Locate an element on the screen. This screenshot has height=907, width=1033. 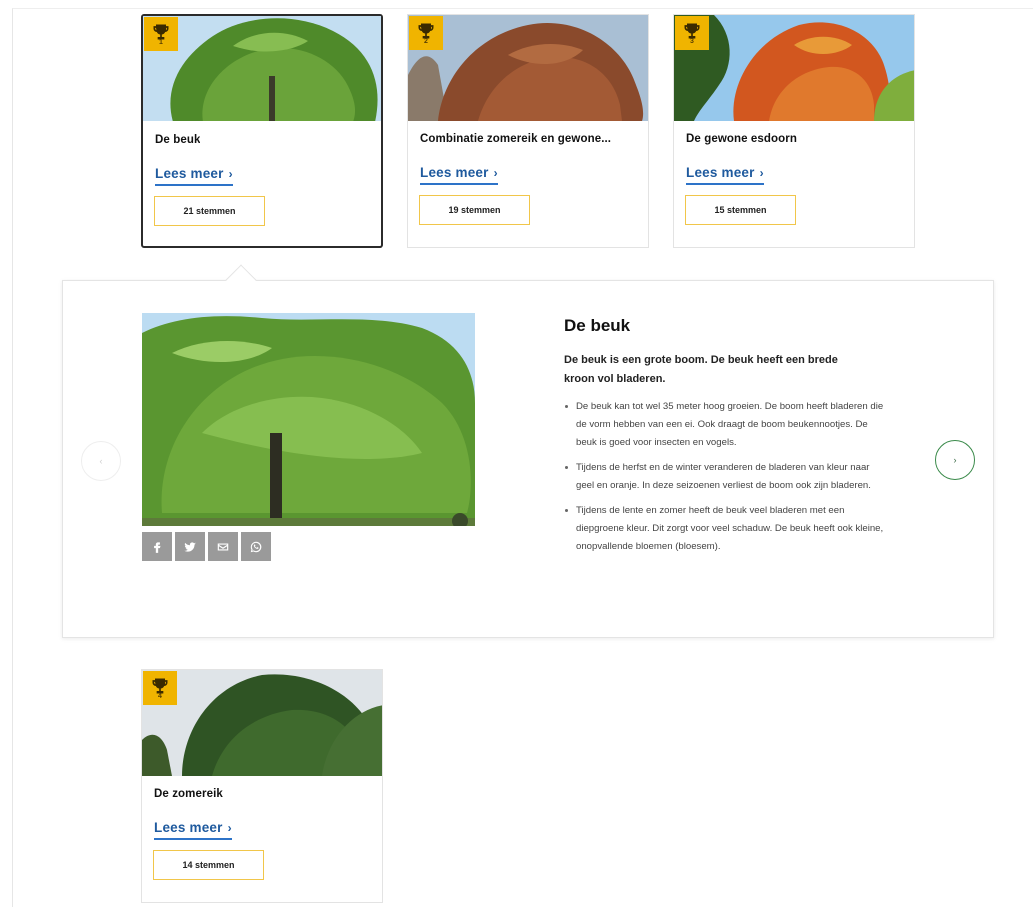
detail-image is located at coordinates (308, 419).